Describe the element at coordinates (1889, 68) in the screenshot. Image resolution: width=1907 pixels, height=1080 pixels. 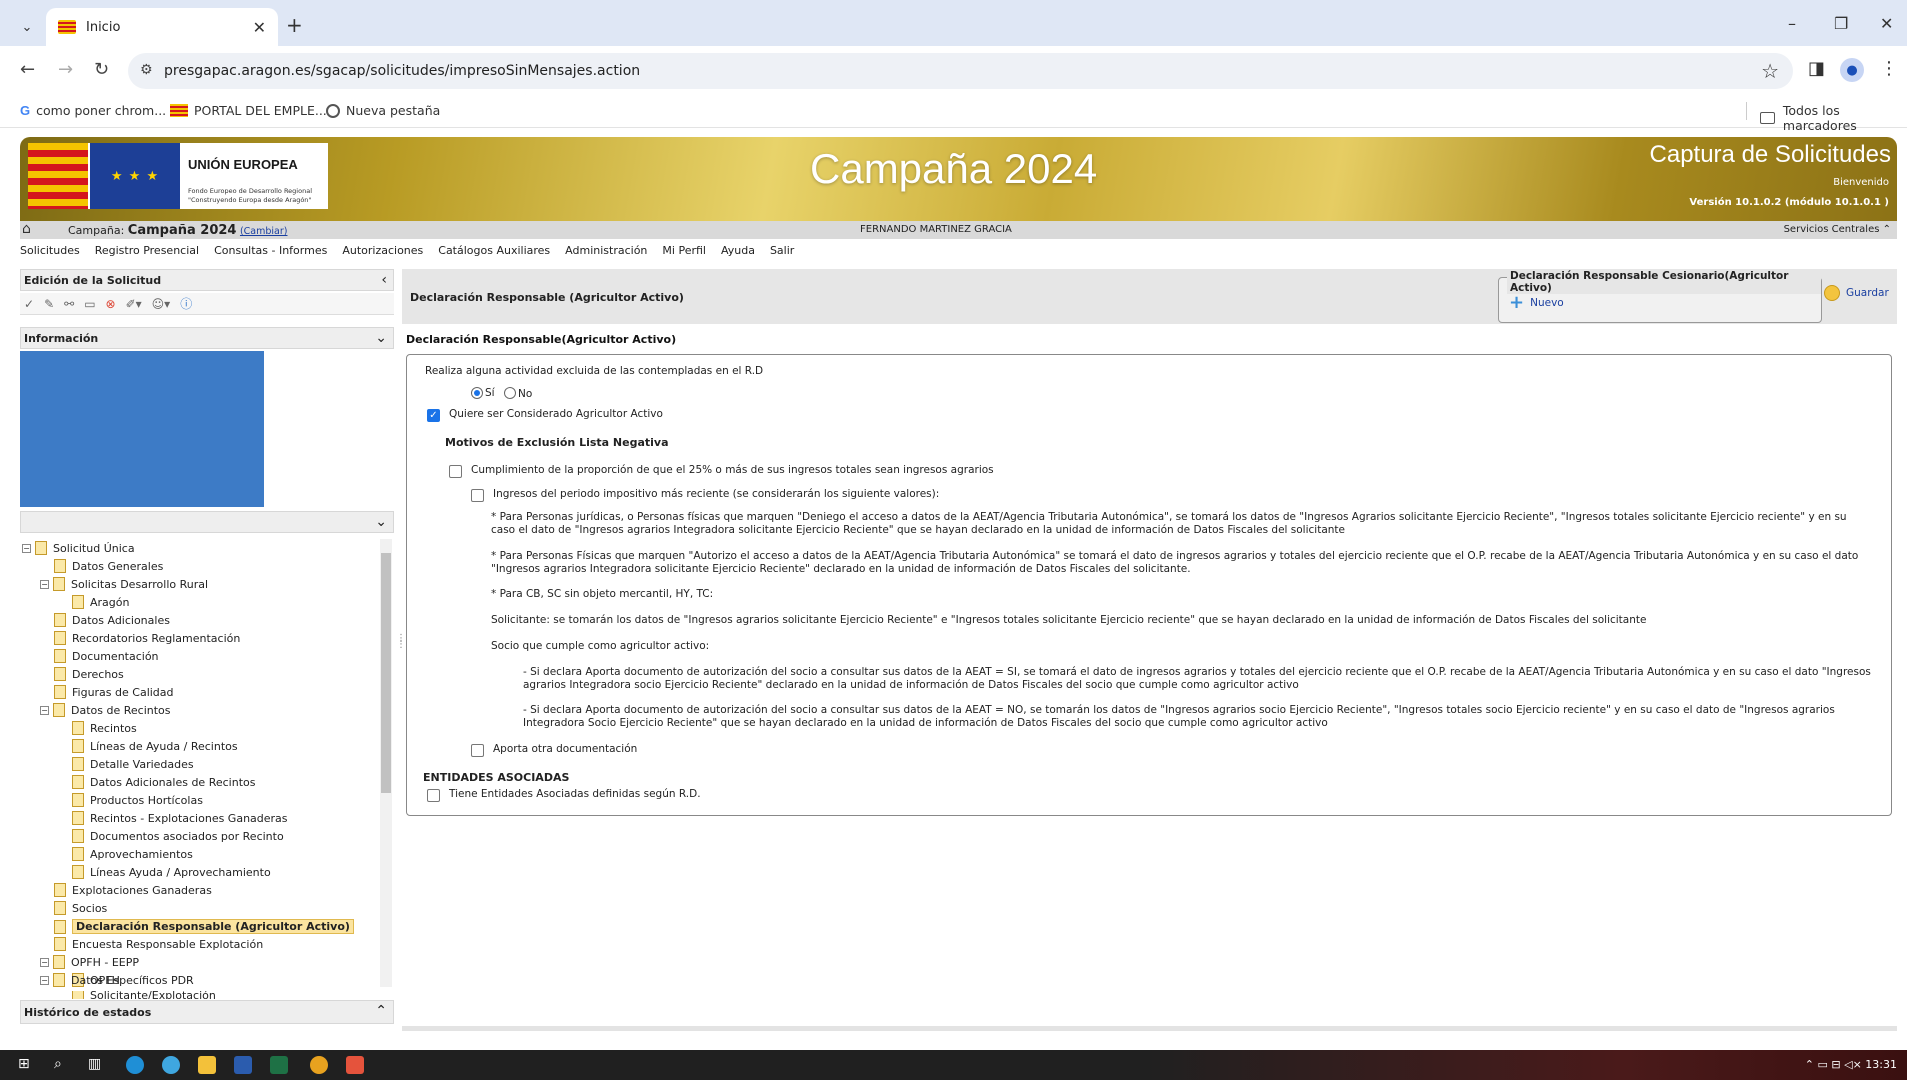
I see `menu-kebab-icon: ⋮` at that location.